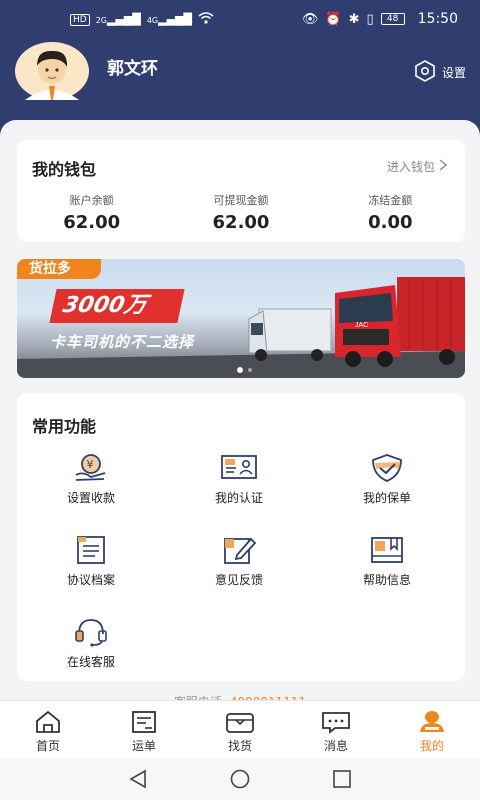  I want to click on payment-icon: ¥, so click(91, 468).